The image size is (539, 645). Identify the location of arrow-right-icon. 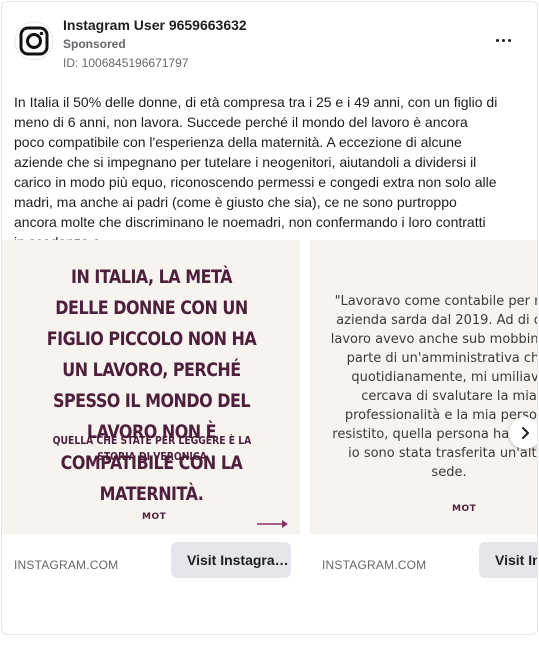
(272, 524).